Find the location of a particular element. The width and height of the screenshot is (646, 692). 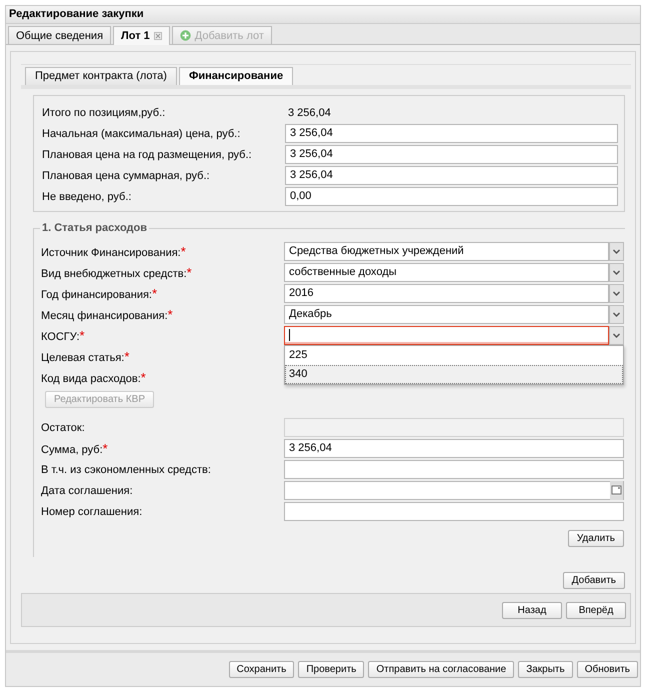

fieldset-legend: 1. Статья расходов is located at coordinates (94, 228).